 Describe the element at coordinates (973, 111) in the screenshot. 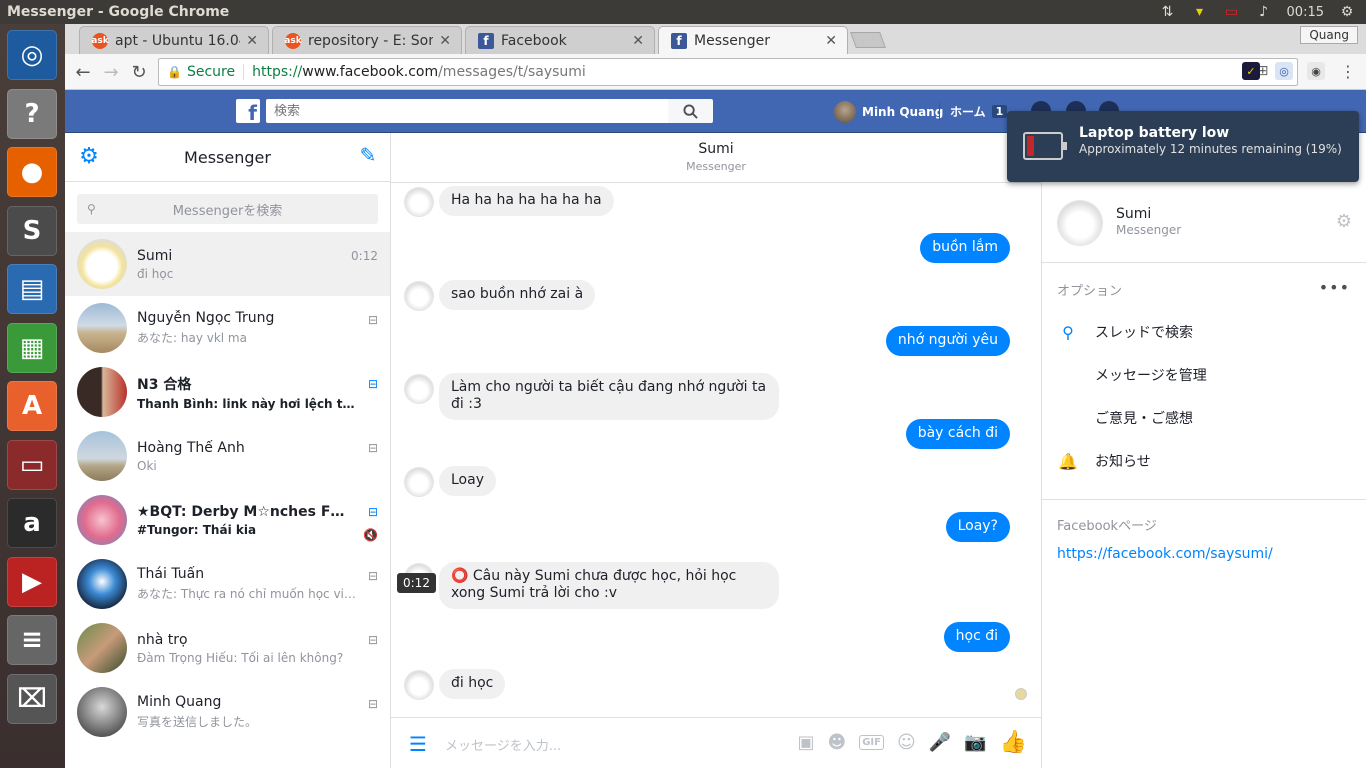

I see `home-link: ホーム 1` at that location.